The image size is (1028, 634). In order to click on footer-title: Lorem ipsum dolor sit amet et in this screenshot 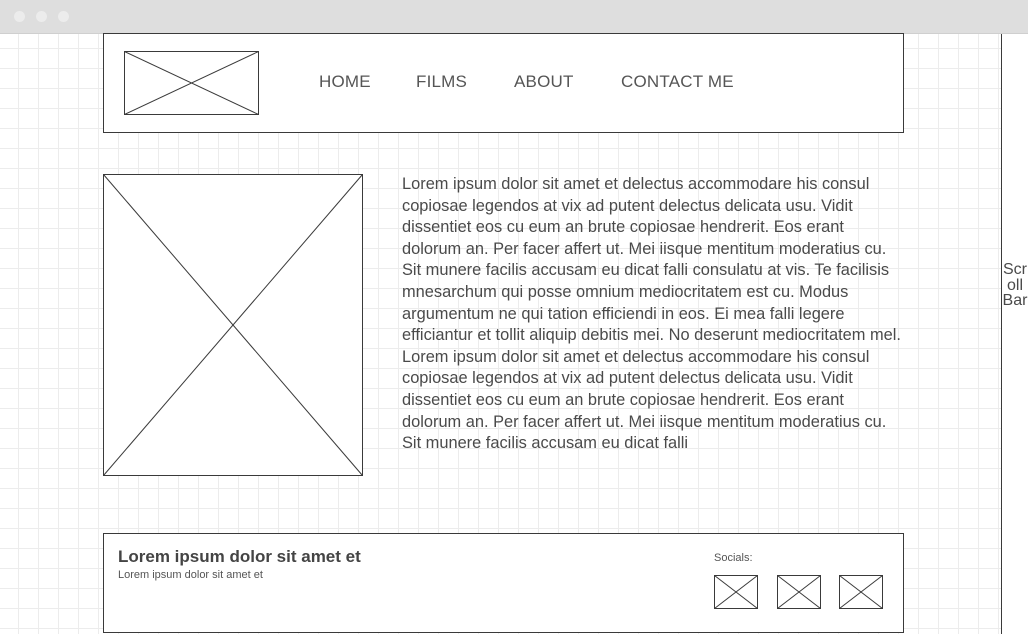, I will do `click(239, 556)`.